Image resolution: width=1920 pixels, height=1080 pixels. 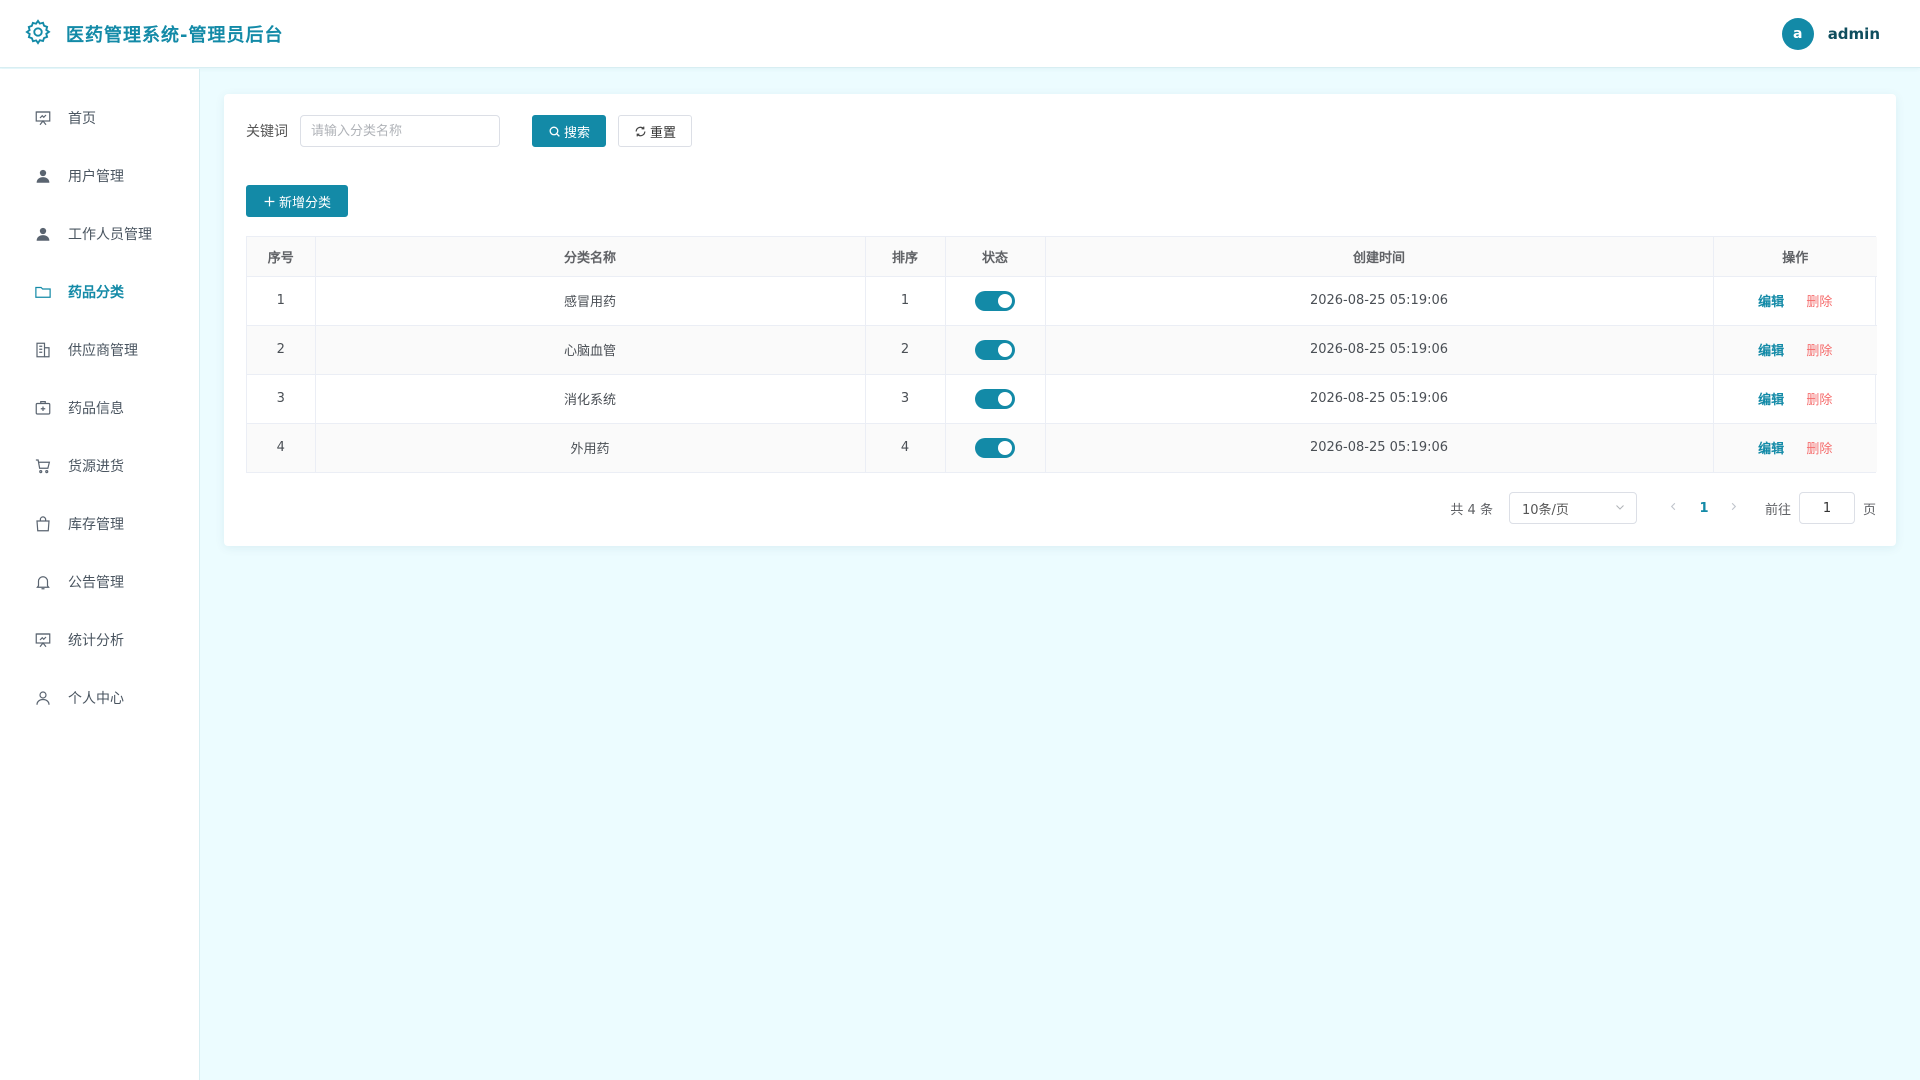 What do you see at coordinates (905, 447) in the screenshot?
I see `cell-sort: 4` at bounding box center [905, 447].